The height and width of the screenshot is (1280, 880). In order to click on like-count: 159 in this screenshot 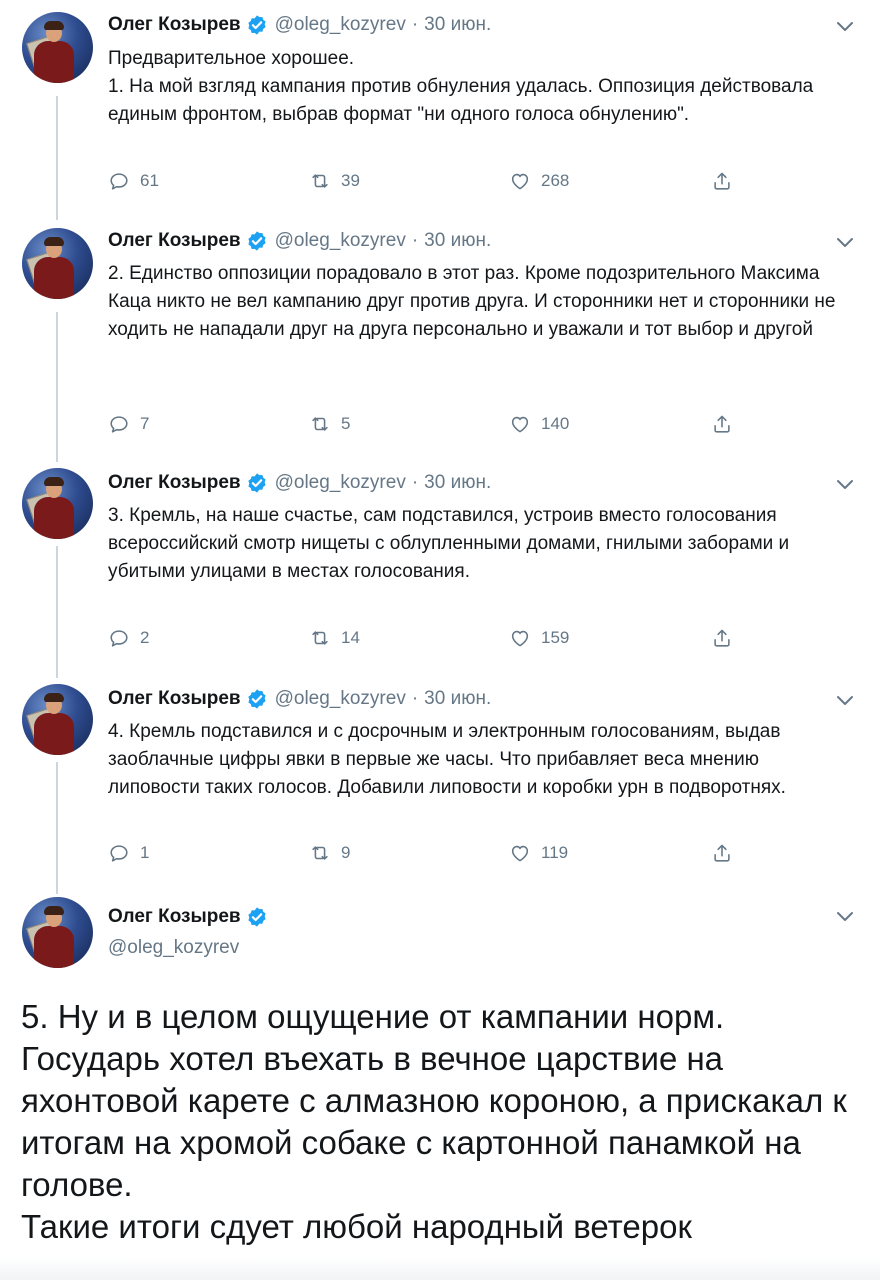, I will do `click(555, 637)`.